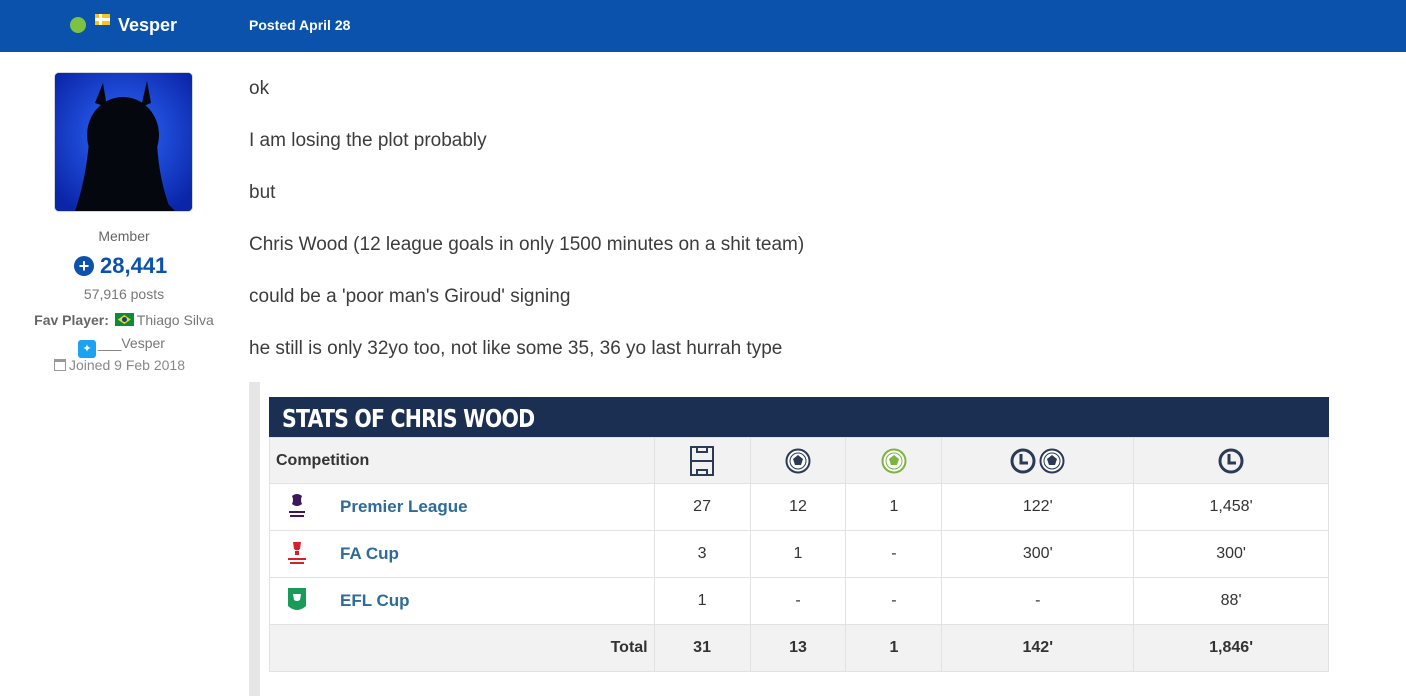  I want to click on stats-title: STATS OF CHRIS WOOD, so click(408, 418).